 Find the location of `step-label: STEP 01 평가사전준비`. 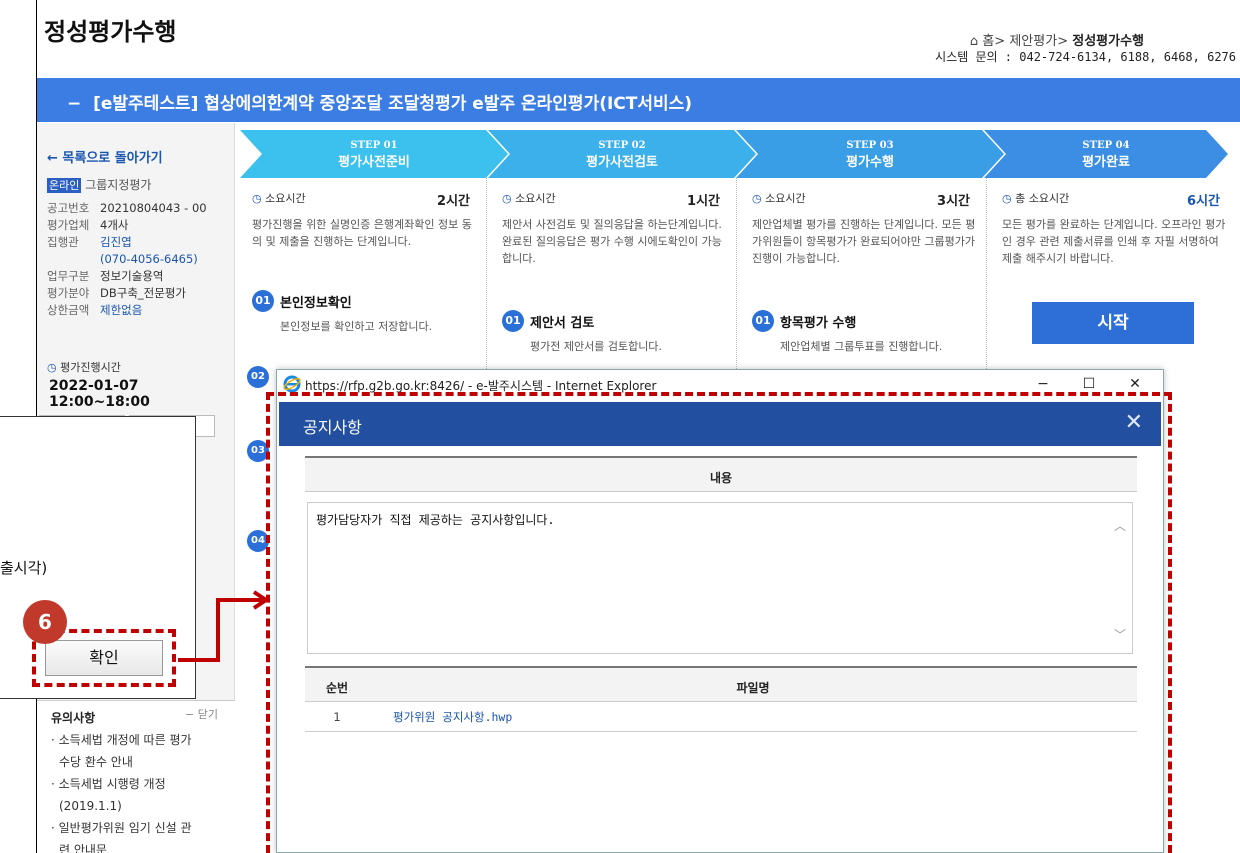

step-label: STEP 01 평가사전준비 is located at coordinates (374, 155).